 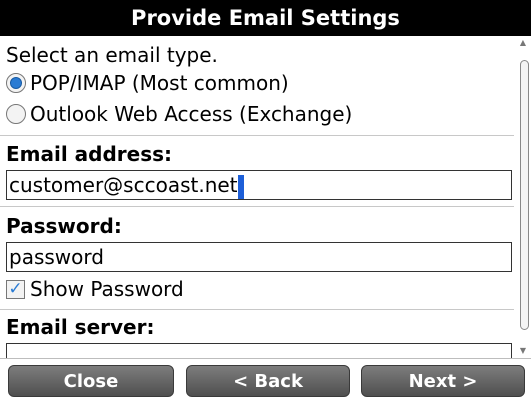 What do you see at coordinates (523, 43) in the screenshot?
I see `scroll-up-arrow-icon: ▲` at bounding box center [523, 43].